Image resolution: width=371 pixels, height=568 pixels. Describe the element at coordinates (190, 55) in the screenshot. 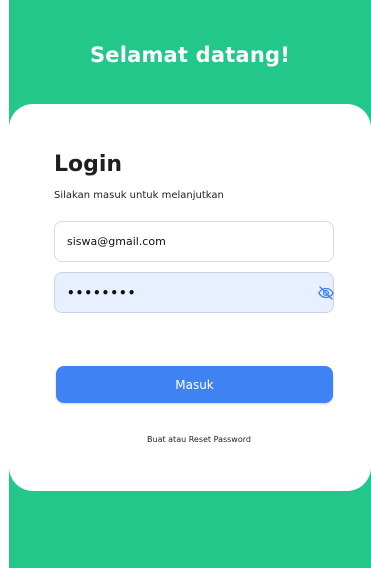

I see `welcome-title: Selamat datang!` at that location.